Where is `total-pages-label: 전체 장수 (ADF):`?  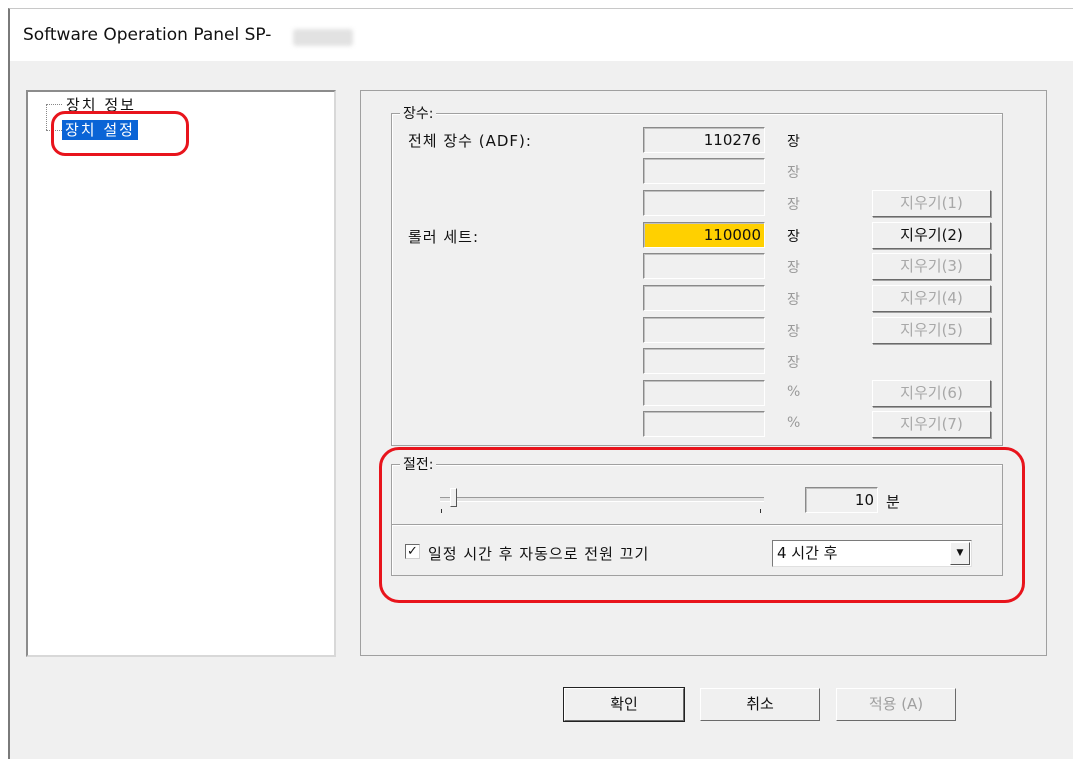
total-pages-label: 전체 장수 (ADF): is located at coordinates (470, 141).